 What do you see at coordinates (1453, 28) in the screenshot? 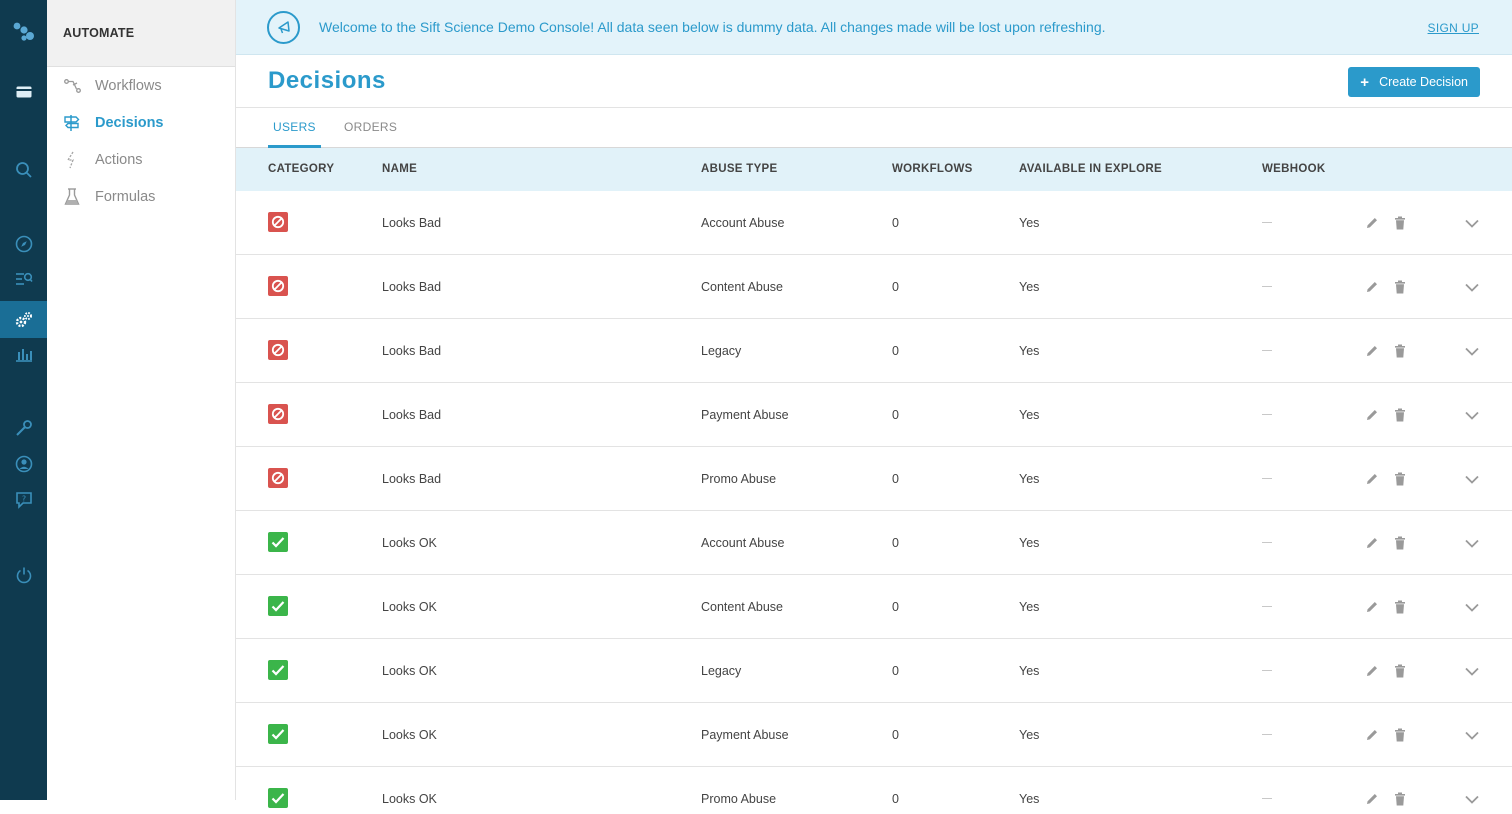
I see `sign-up-link: SIGN UP` at bounding box center [1453, 28].